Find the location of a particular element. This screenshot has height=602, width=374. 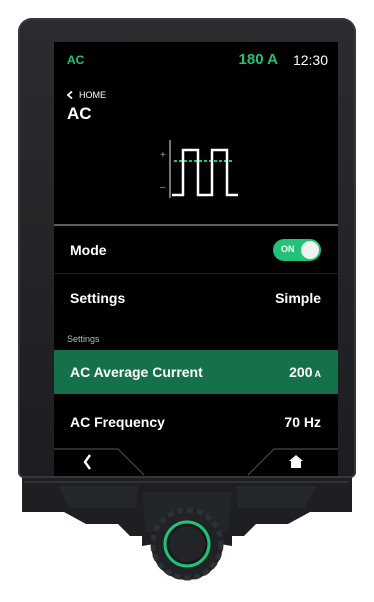

home-soft-key is located at coordinates (292, 462).